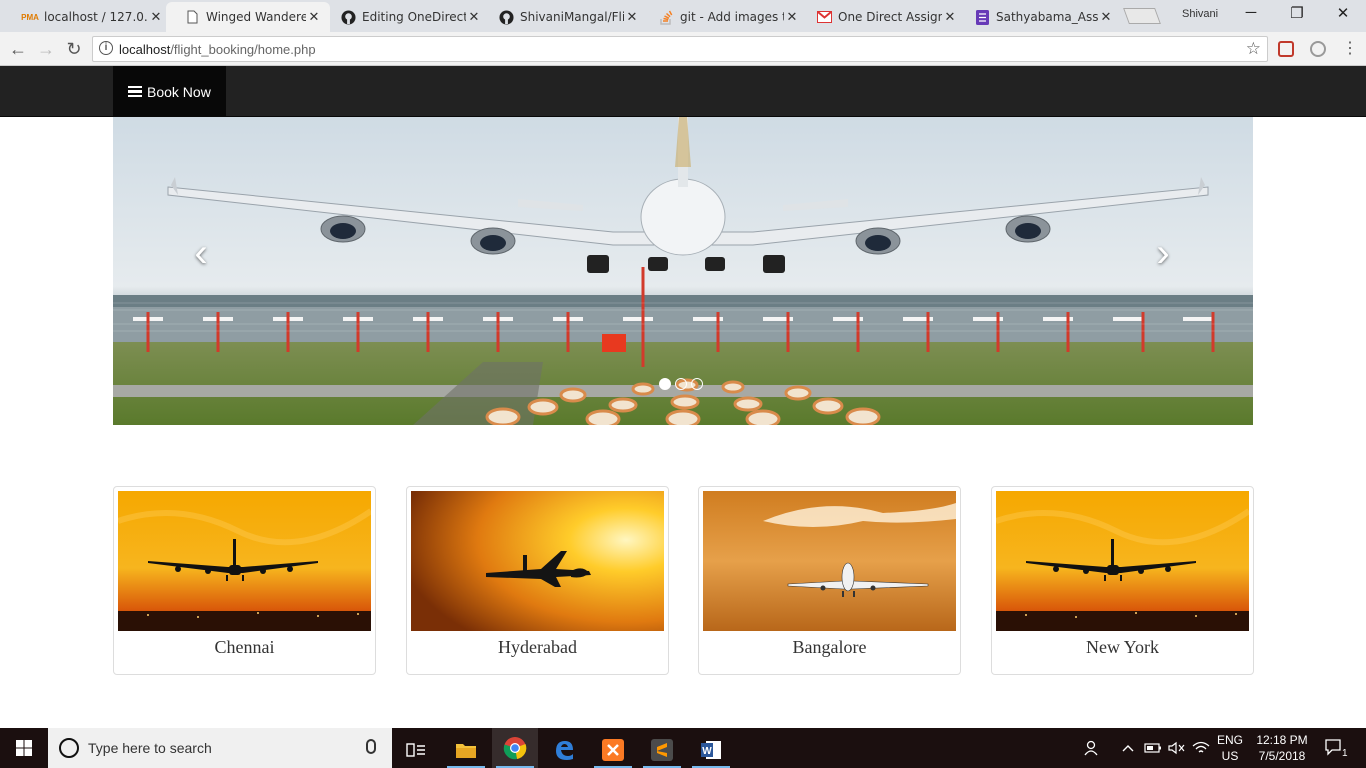 This screenshot has width=1366, height=768. Describe the element at coordinates (1230, 756) in the screenshot. I see `region-code: US` at that location.